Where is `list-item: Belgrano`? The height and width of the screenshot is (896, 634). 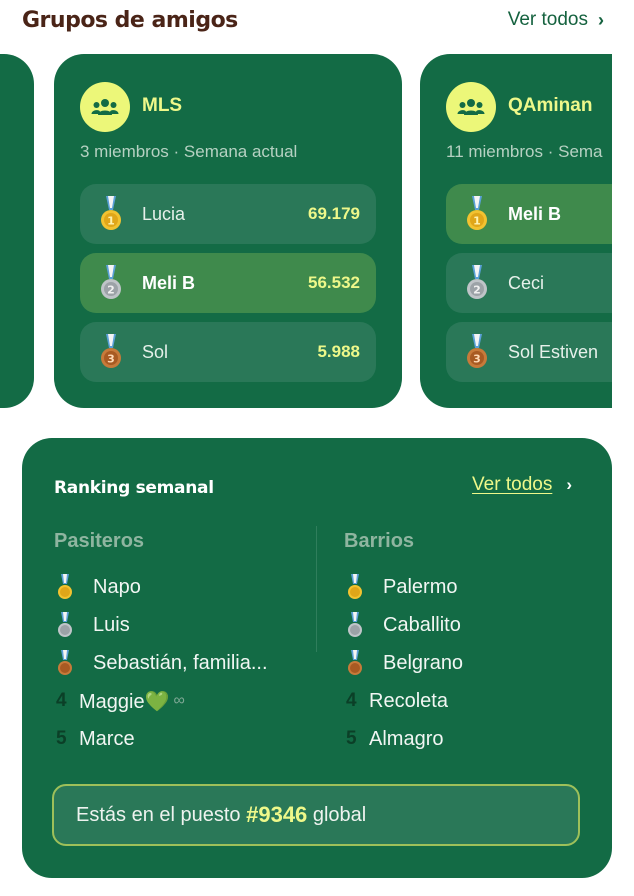 list-item: Belgrano is located at coordinates (404, 663).